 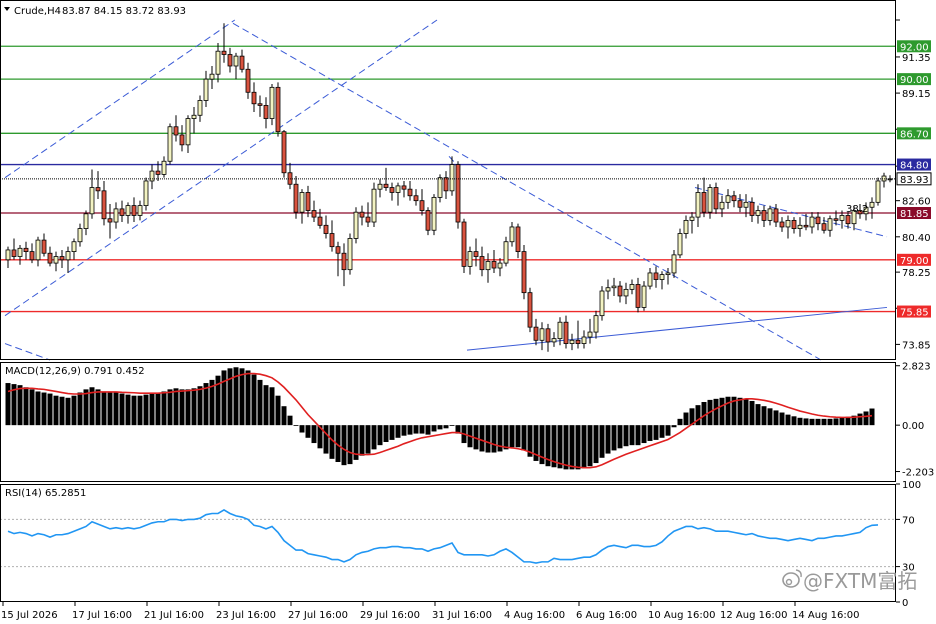 I want to click on level-tag: 90.00, so click(x=914, y=79).